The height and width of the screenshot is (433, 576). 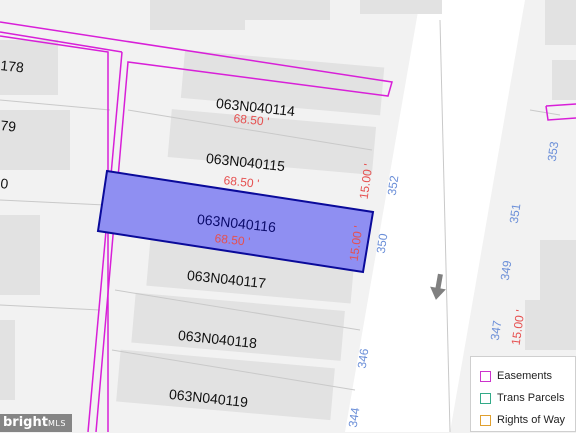 I want to click on legend-item-rights-of-way: Rights of Way, so click(x=522, y=420).